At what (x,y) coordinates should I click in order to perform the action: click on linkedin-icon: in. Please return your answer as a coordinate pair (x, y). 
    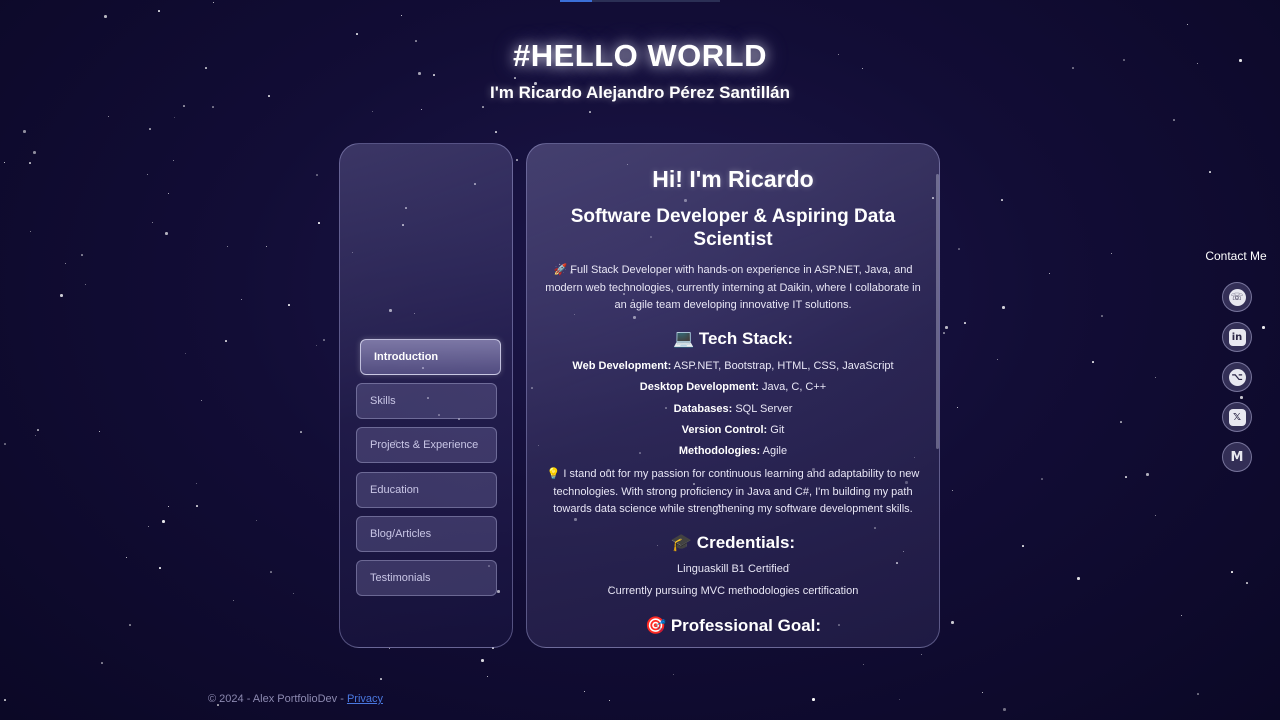
    Looking at the image, I should click on (1237, 337).